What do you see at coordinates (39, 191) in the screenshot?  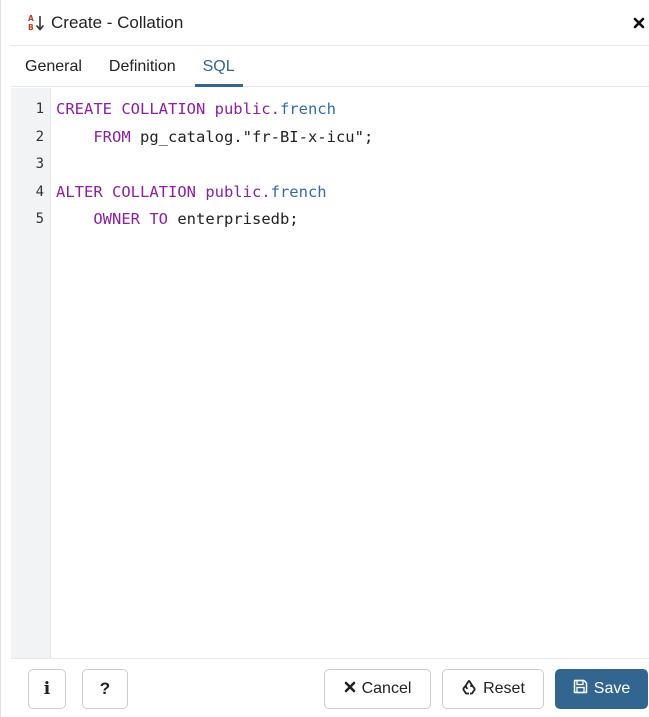 I see `line-number: 4` at bounding box center [39, 191].